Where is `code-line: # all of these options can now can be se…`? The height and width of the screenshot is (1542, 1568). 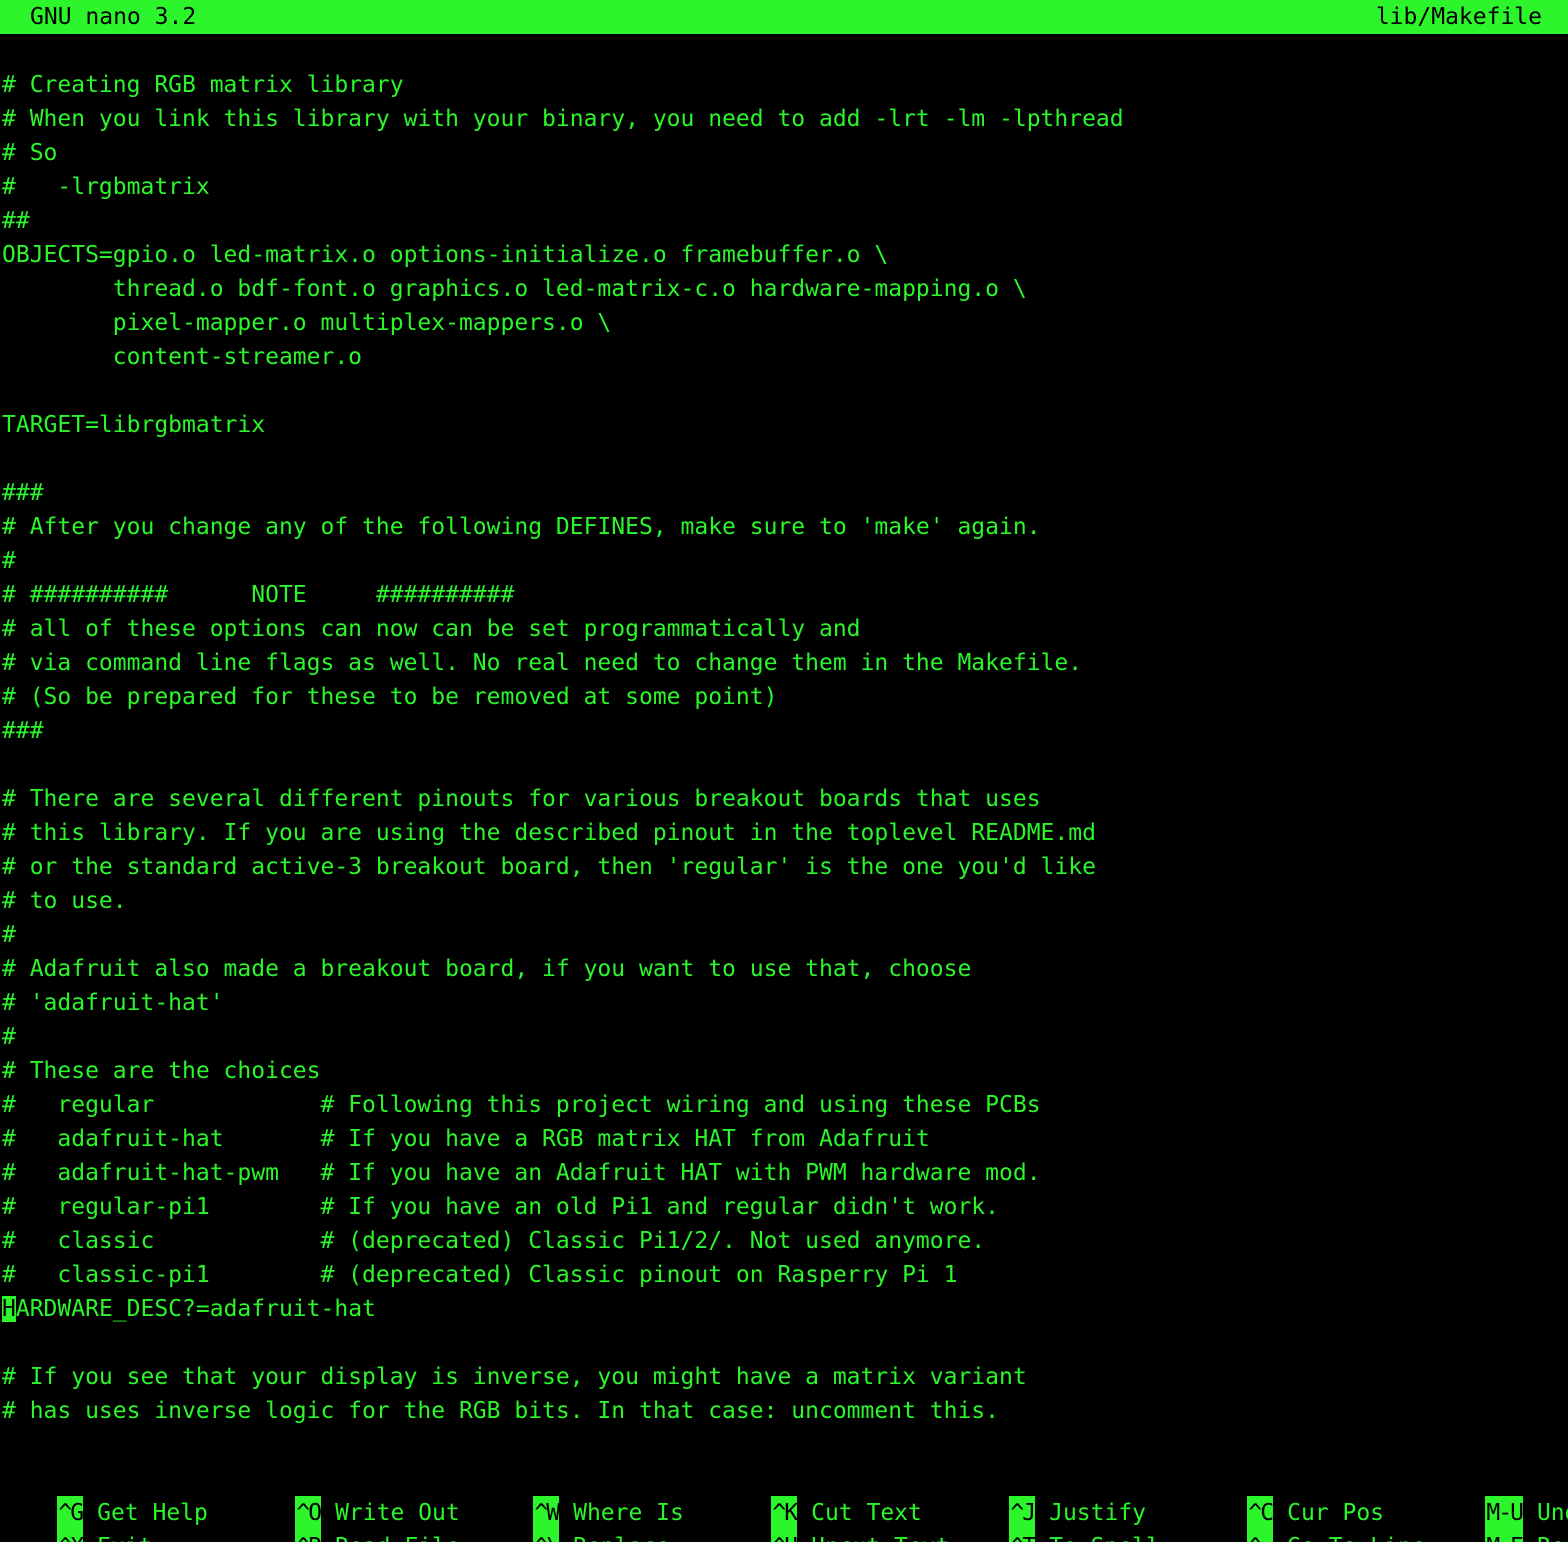
code-line: # all of these options can now can be se… is located at coordinates (784, 629).